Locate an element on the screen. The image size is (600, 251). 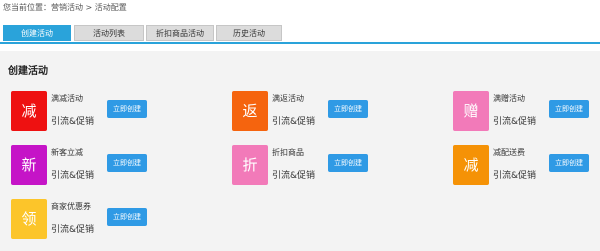
card-name: 新客立减 is located at coordinates (67, 152).